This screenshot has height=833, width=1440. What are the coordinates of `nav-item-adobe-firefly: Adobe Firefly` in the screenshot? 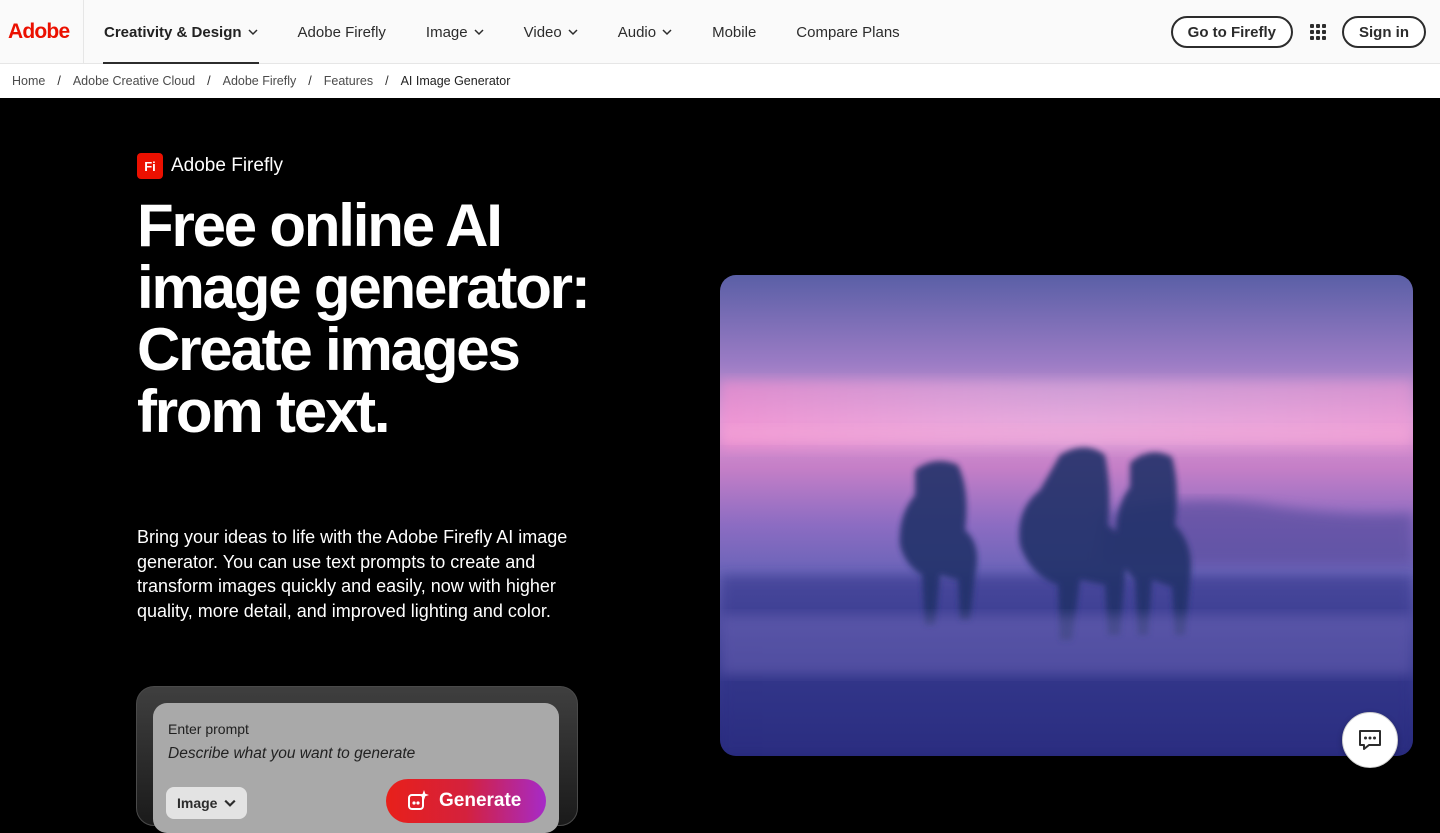 It's located at (342, 32).